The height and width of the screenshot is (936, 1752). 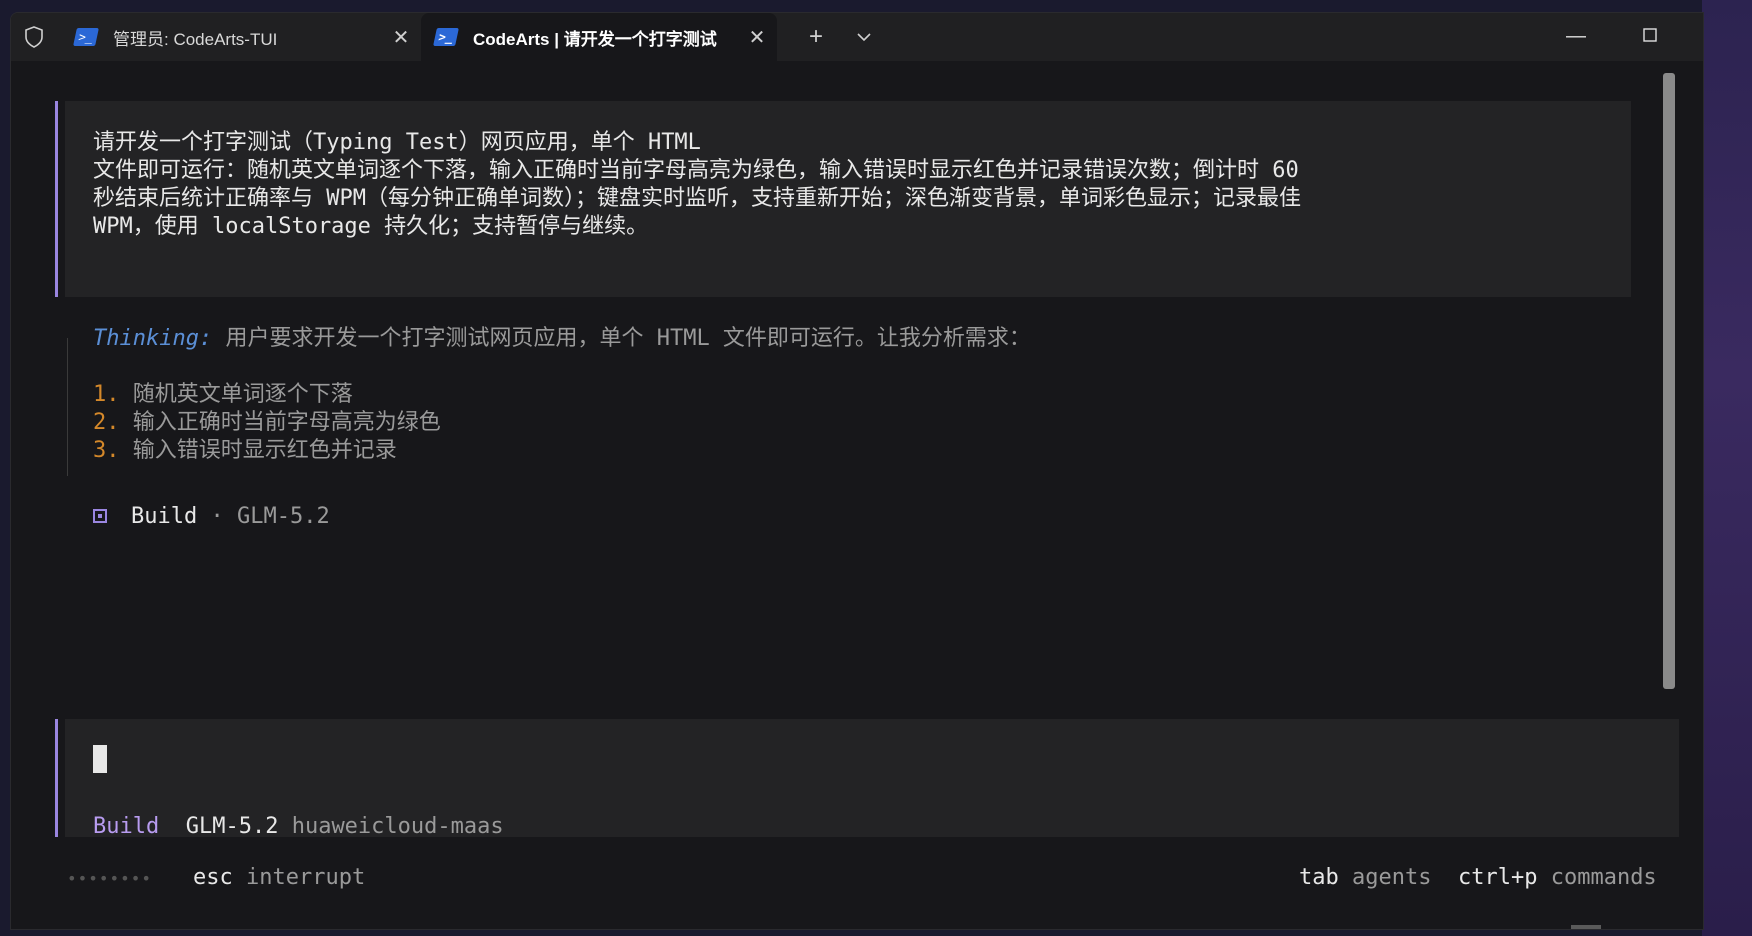 What do you see at coordinates (280, 422) in the screenshot?
I see `list-text: 输入正确时当前字母高亮为绿色` at bounding box center [280, 422].